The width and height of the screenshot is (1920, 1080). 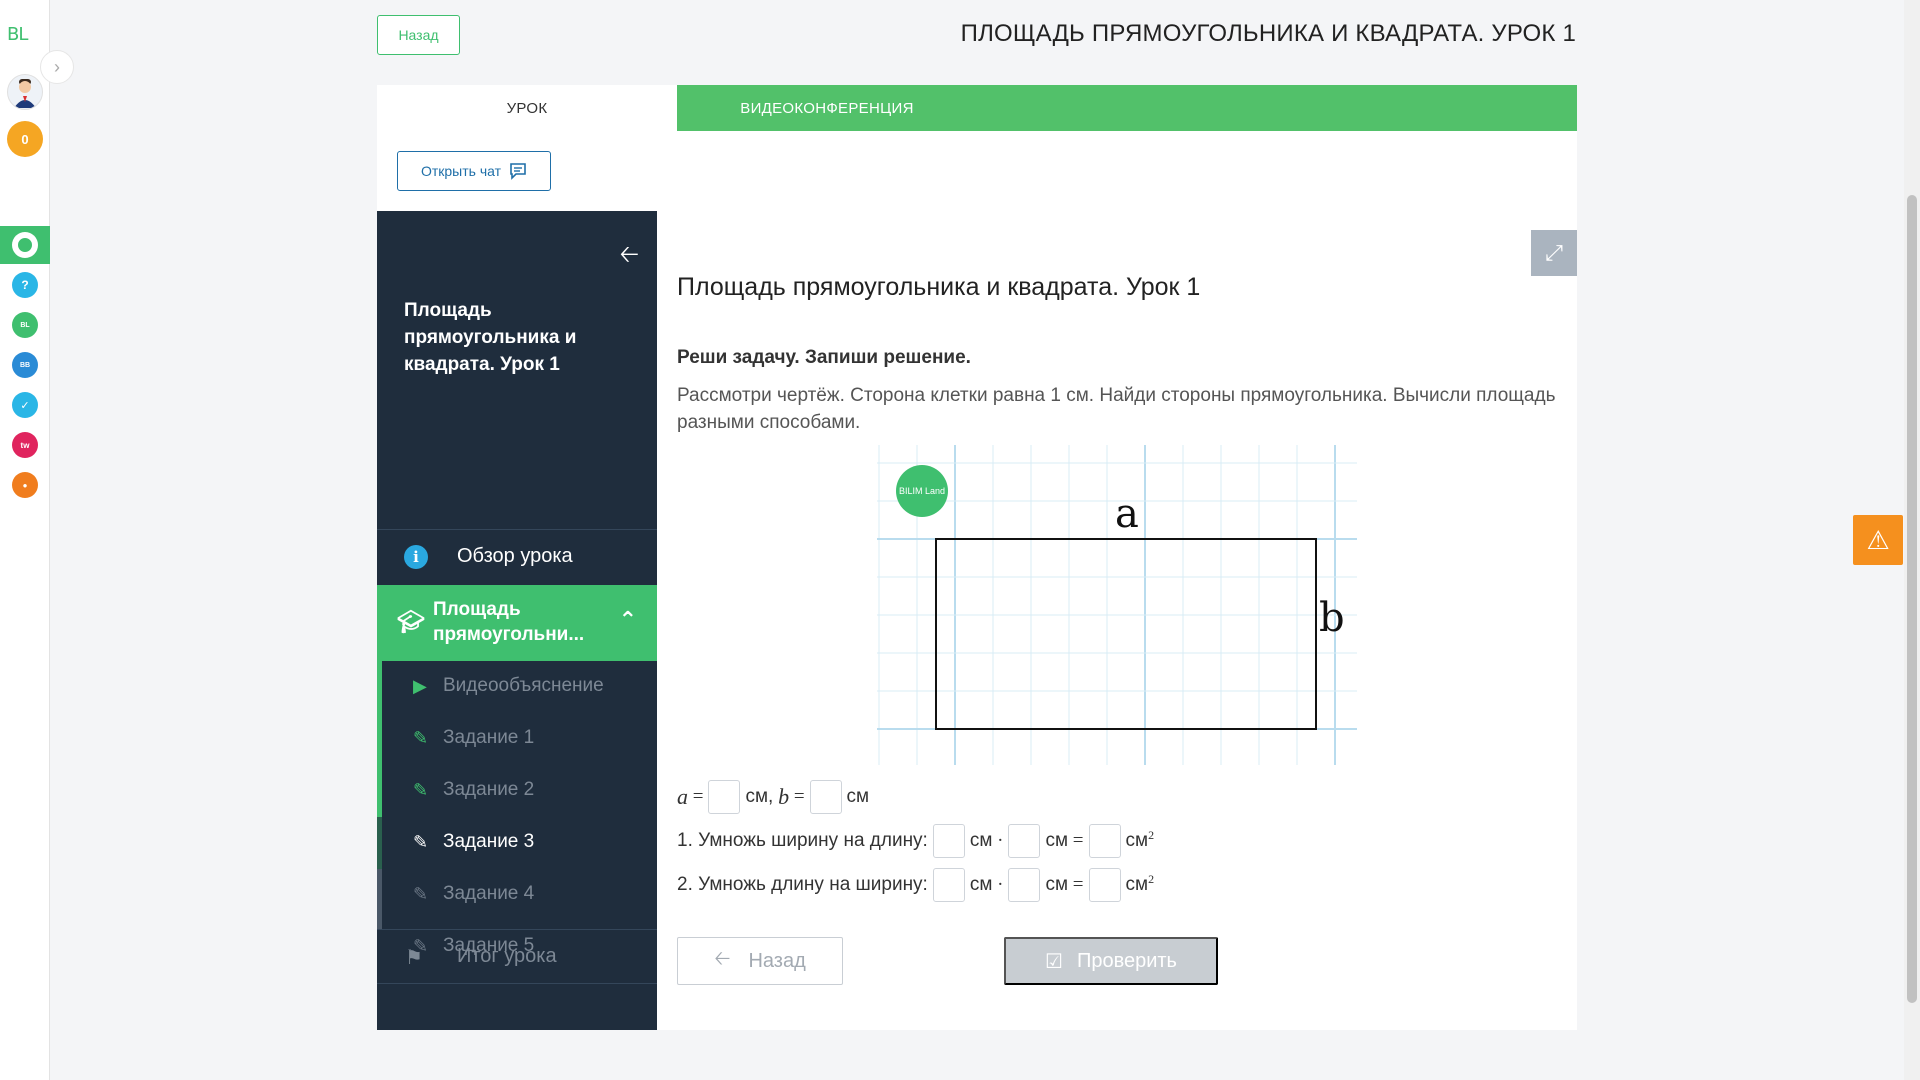 I want to click on bilim-book-icon: BB, so click(x=25, y=365).